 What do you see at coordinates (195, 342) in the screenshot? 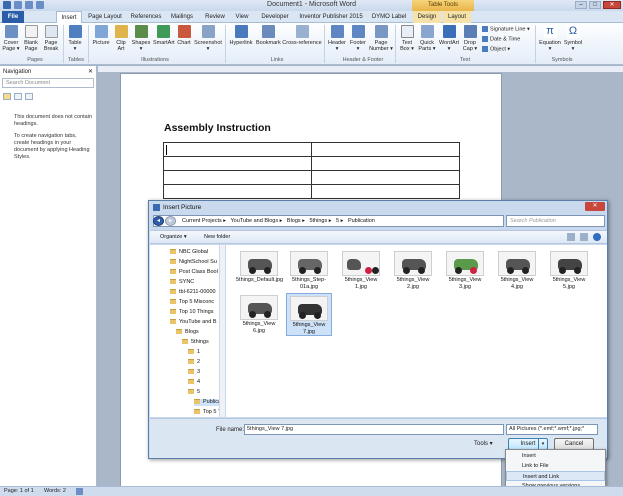
I see `tree-item: 5things` at bounding box center [195, 342].